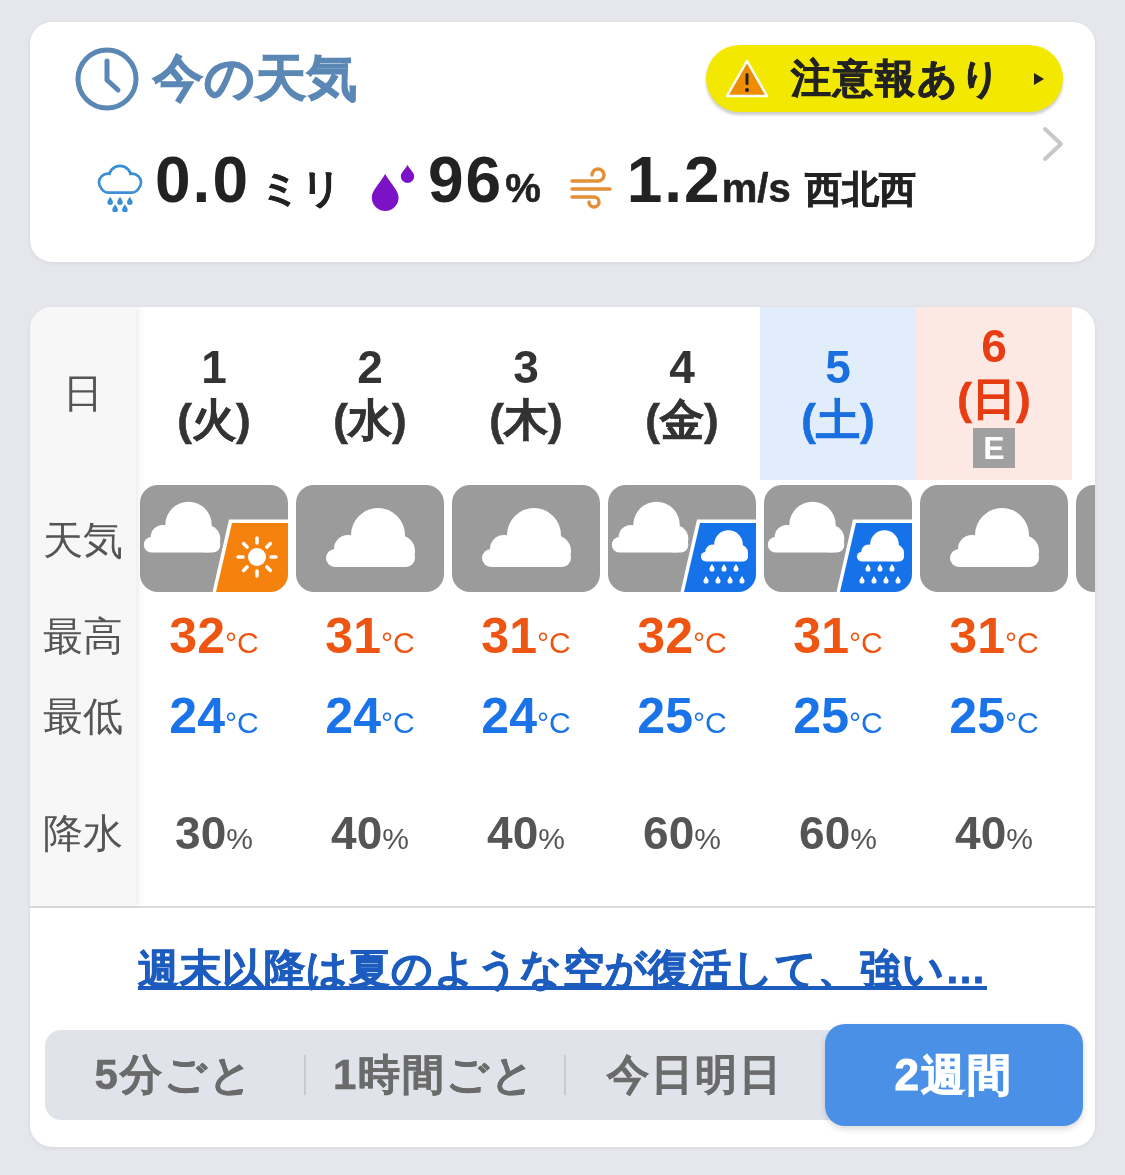  I want to click on weekday-label: (土), so click(838, 419).